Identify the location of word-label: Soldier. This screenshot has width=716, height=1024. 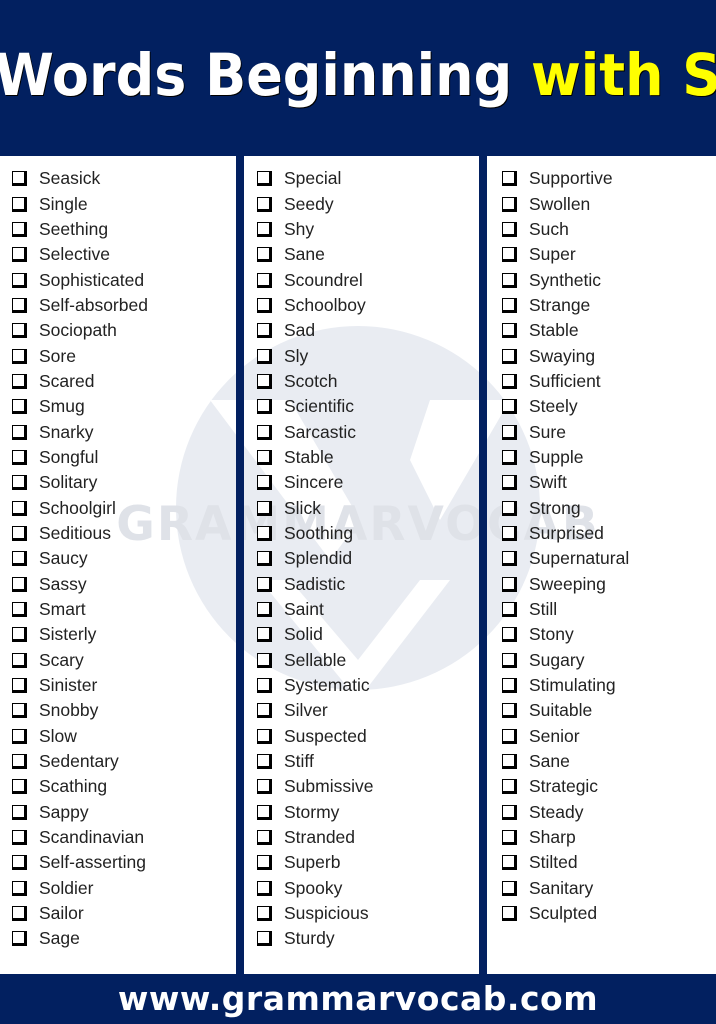
(66, 887).